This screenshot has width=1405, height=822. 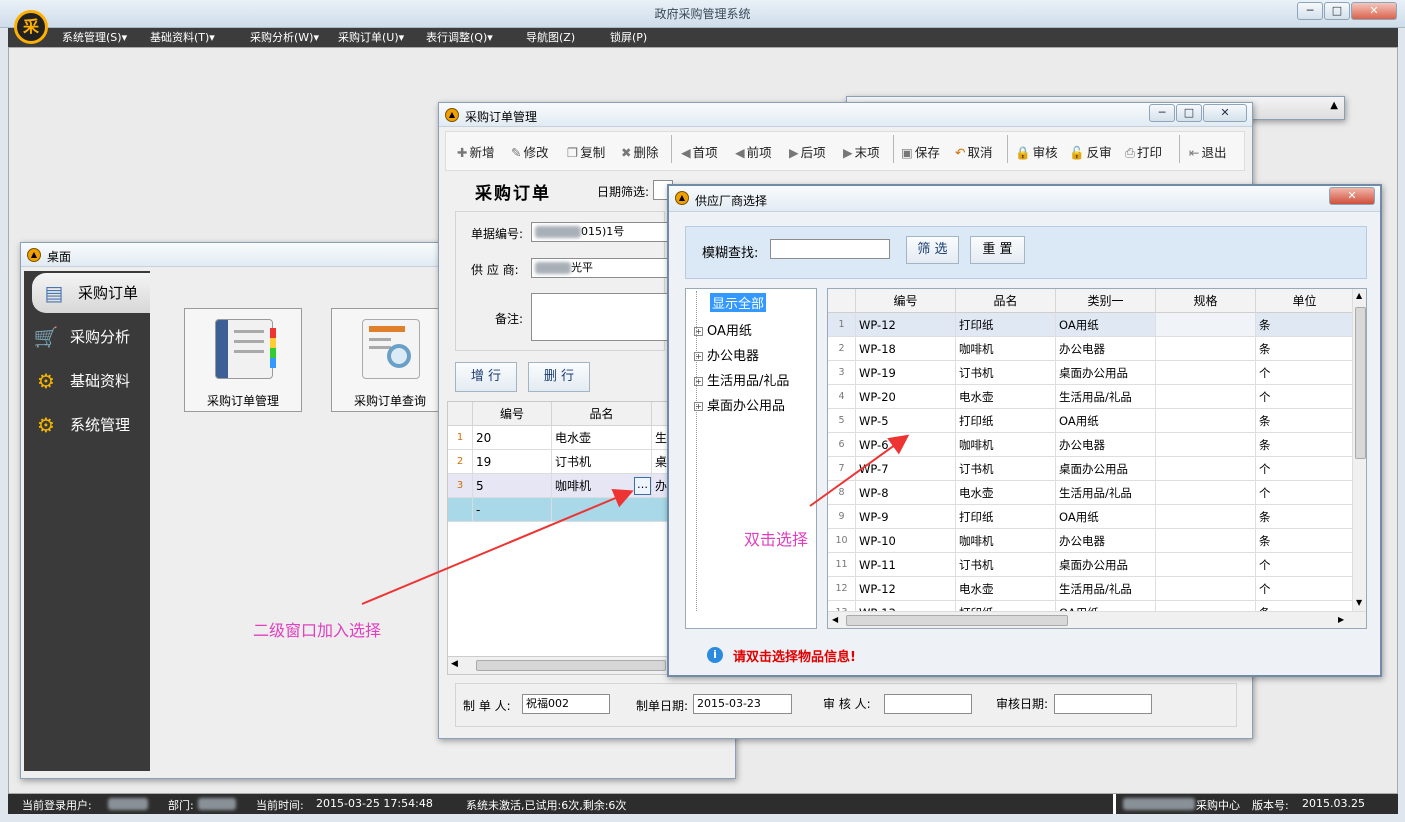 I want to click on vertical-scrollbar: ▲ ▼, so click(x=1359, y=450).